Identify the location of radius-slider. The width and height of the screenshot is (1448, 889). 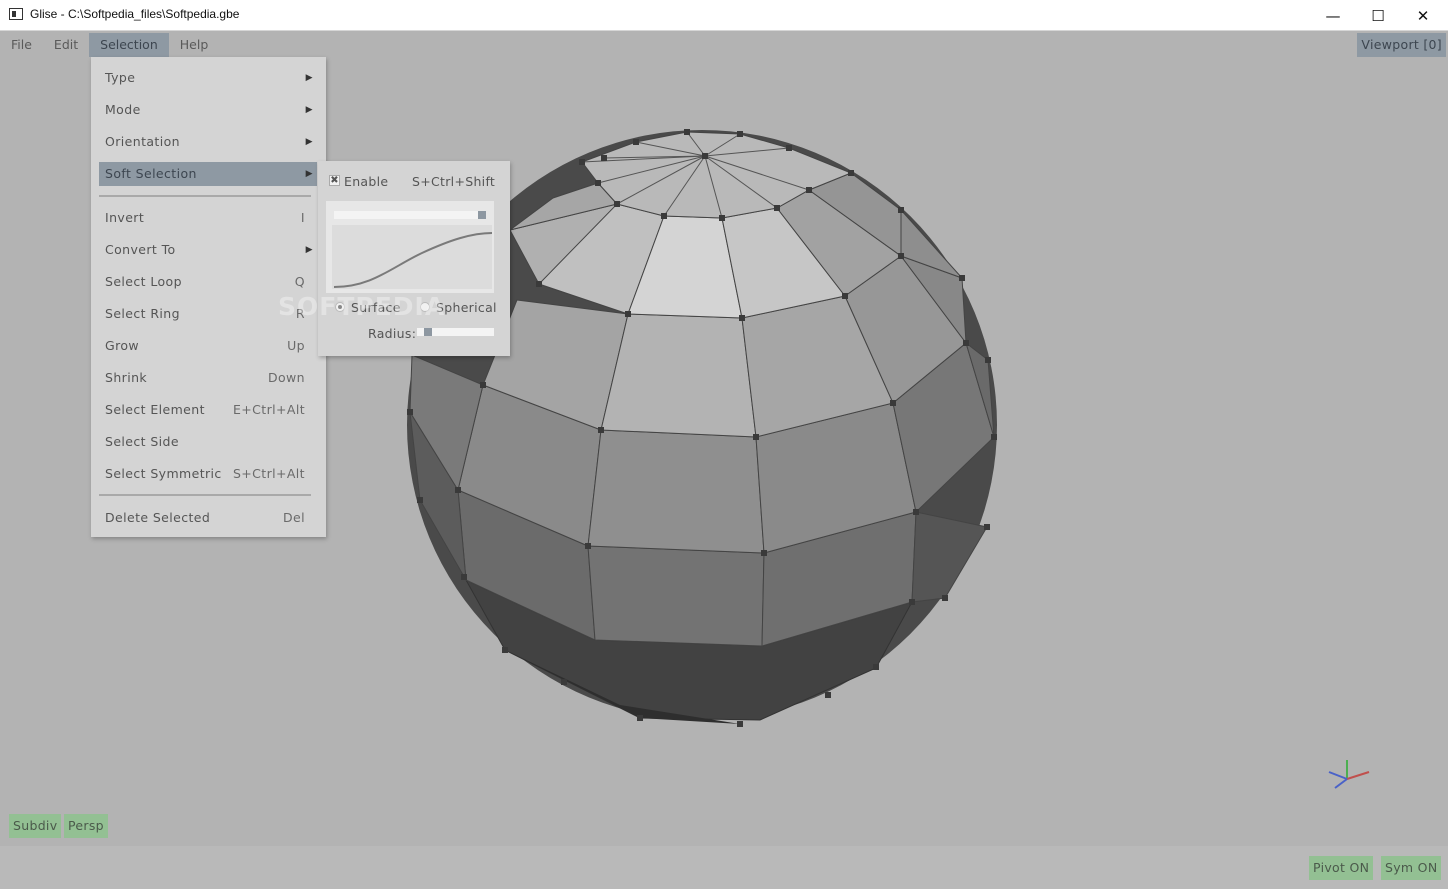
(455, 332).